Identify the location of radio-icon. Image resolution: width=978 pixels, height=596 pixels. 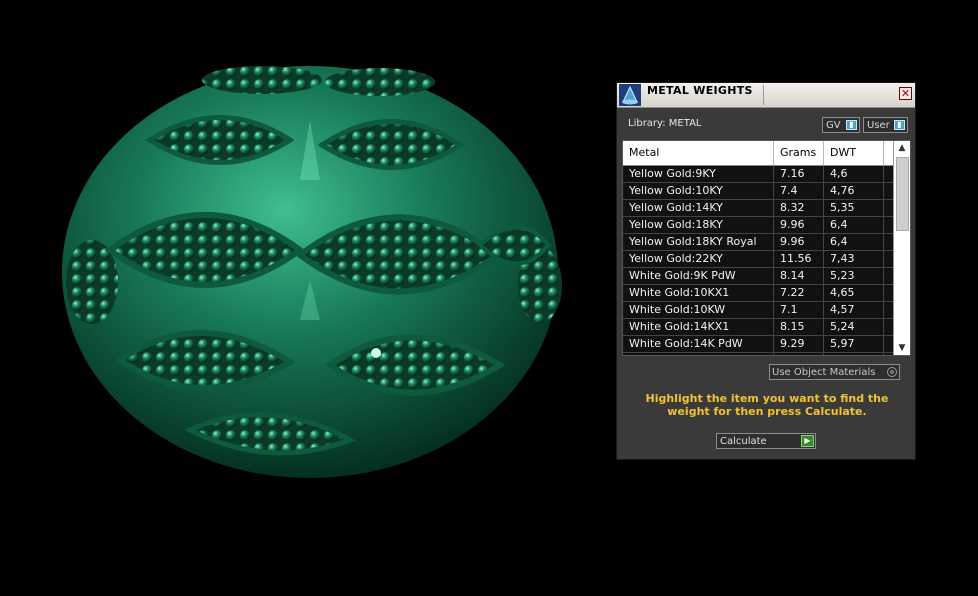
(892, 372).